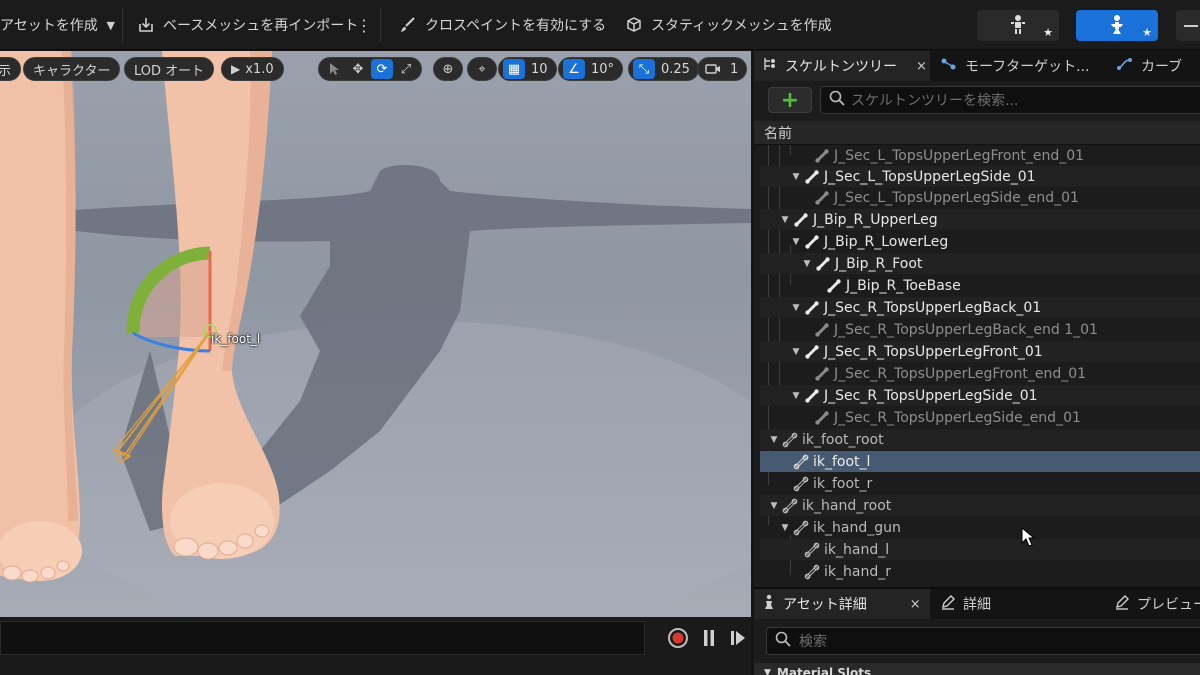 This screenshot has width=1200, height=675. I want to click on name-column-header: 名前, so click(977, 133).